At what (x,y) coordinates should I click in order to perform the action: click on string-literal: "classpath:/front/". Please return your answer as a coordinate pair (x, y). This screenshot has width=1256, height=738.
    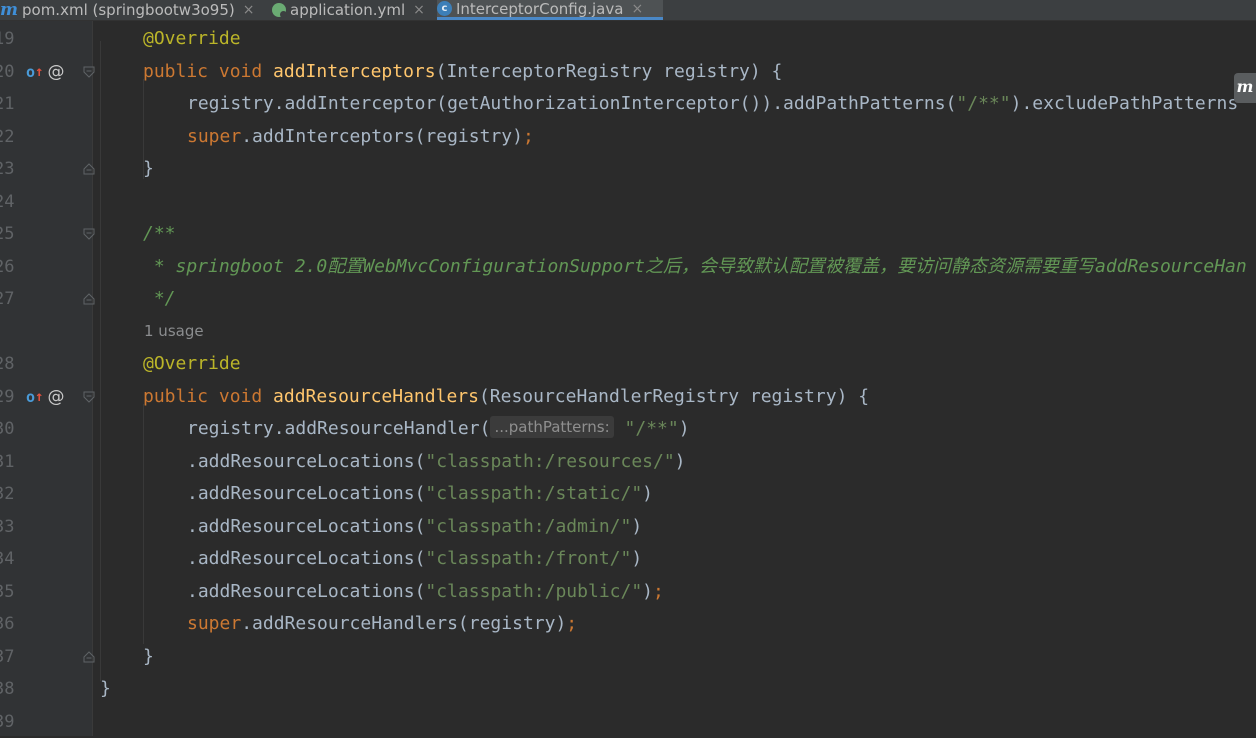
    Looking at the image, I should click on (528, 558).